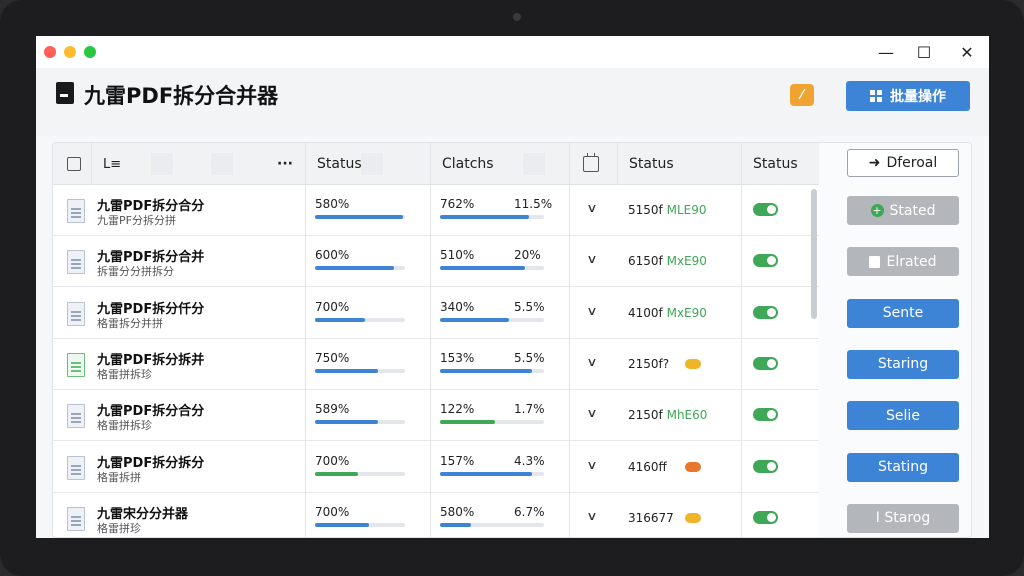  Describe the element at coordinates (285, 164) in the screenshot. I see `more-options-icon: ···` at that location.